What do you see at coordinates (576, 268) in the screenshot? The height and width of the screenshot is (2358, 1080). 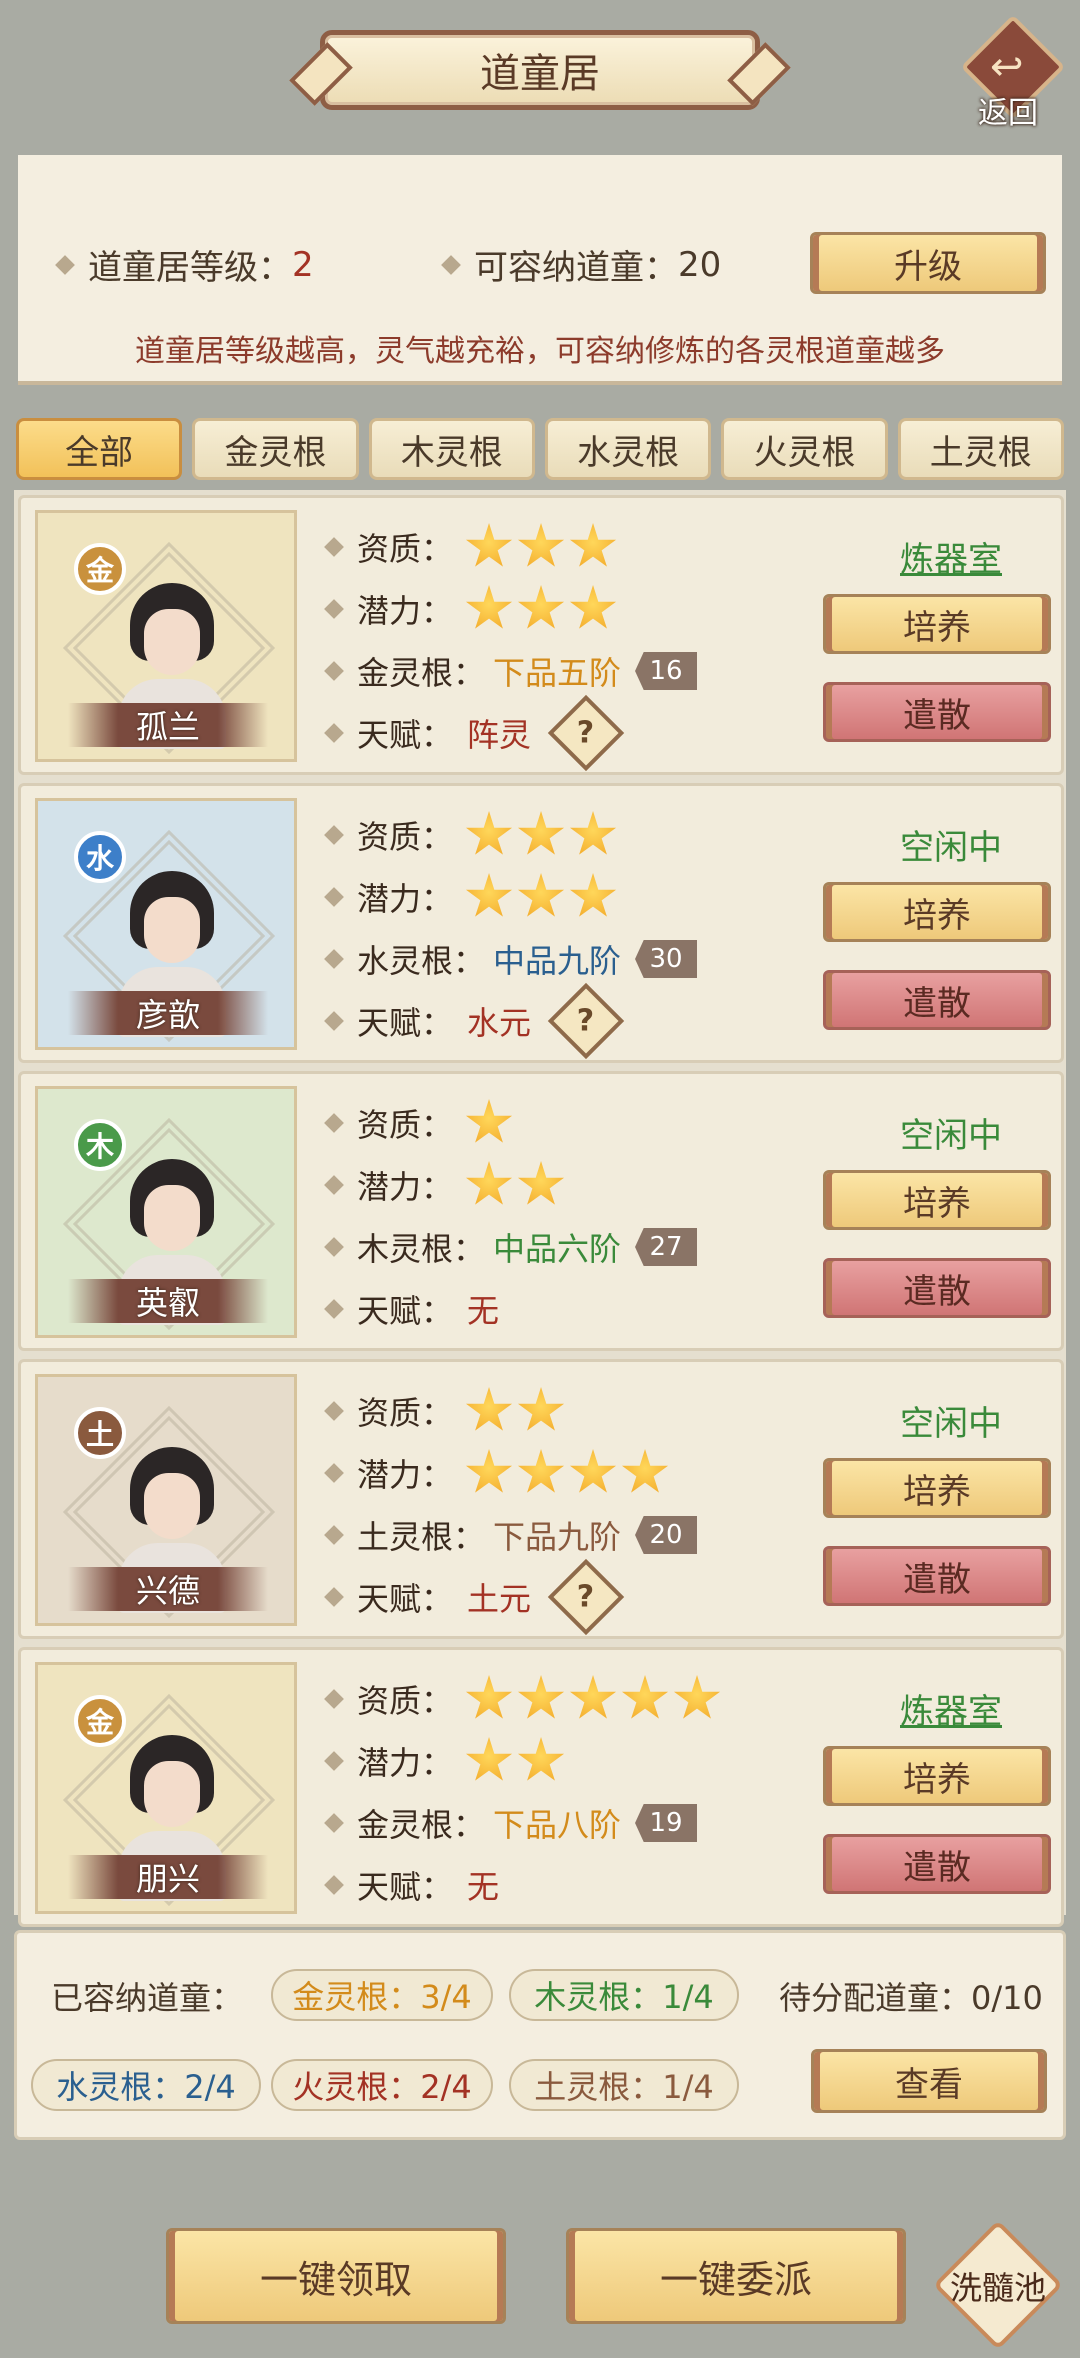 I see `capacity-label: 可容纳道童：` at bounding box center [576, 268].